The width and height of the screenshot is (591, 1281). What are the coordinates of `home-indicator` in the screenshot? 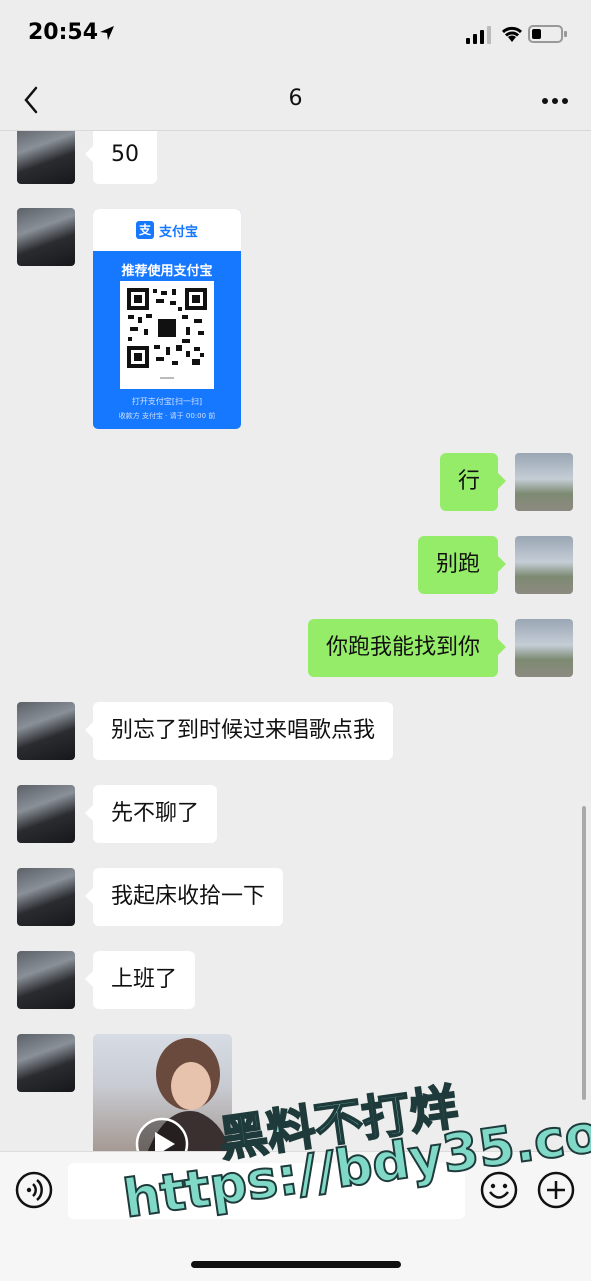 It's located at (296, 1264).